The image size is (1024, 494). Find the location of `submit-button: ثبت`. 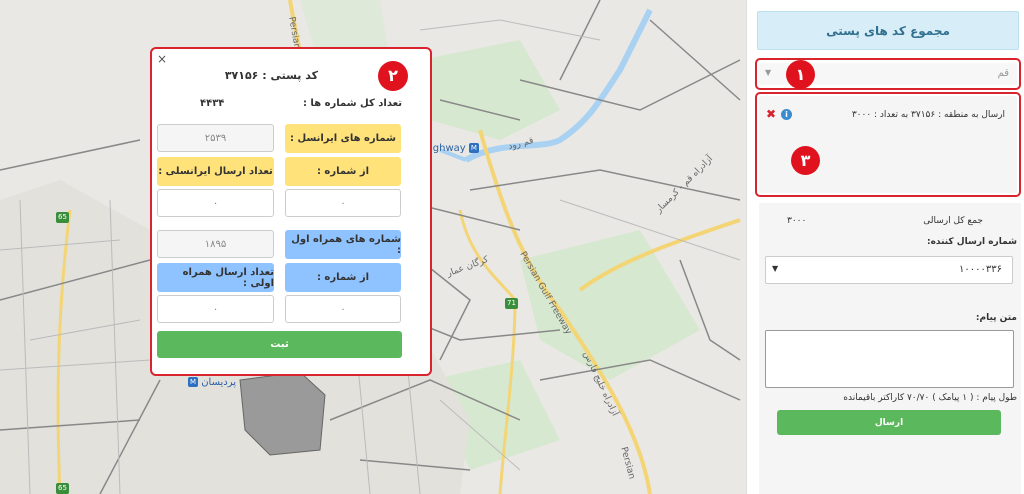

submit-button: ثبت is located at coordinates (279, 344).